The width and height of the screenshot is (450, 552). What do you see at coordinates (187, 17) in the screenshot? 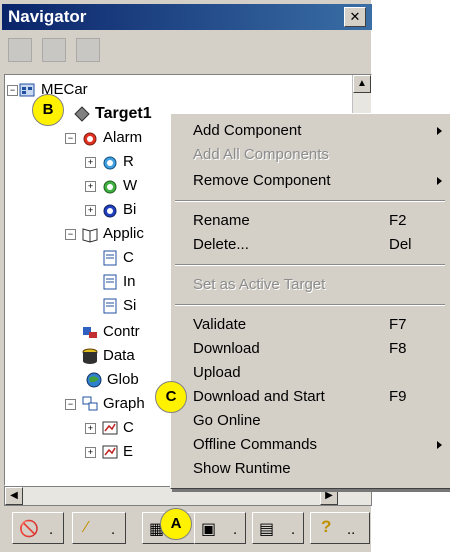
I see `title-bar: Navigator ✕` at bounding box center [187, 17].